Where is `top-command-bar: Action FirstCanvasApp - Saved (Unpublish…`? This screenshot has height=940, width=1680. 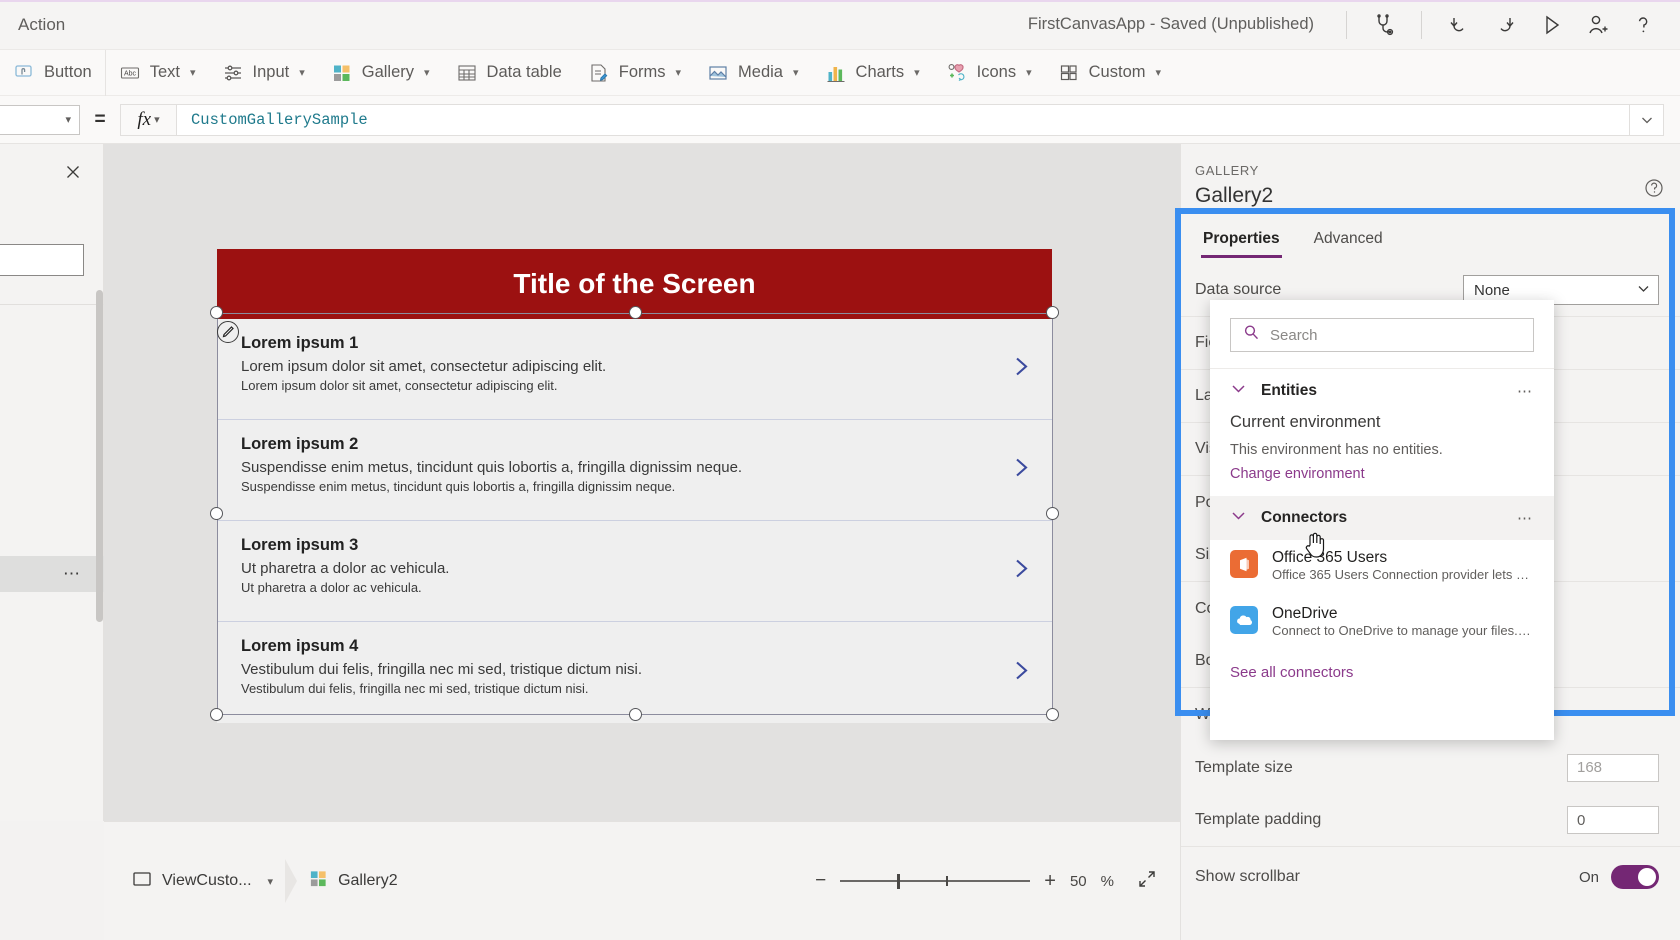
top-command-bar: Action FirstCanvasApp - Saved (Unpublish… is located at coordinates (840, 25).